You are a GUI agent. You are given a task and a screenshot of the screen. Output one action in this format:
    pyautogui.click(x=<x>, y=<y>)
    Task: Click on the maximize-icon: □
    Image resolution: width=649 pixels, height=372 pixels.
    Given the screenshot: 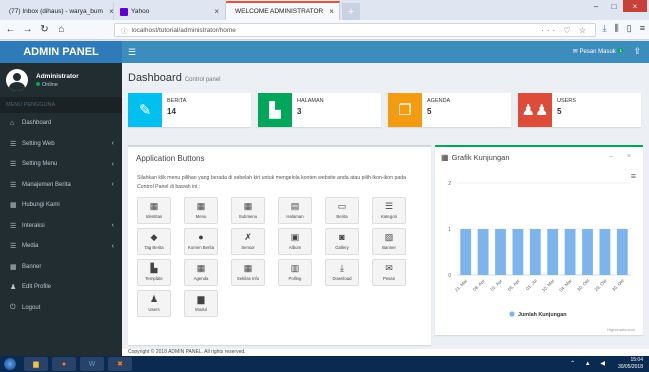 What is the action you would take?
    pyautogui.click(x=614, y=6)
    